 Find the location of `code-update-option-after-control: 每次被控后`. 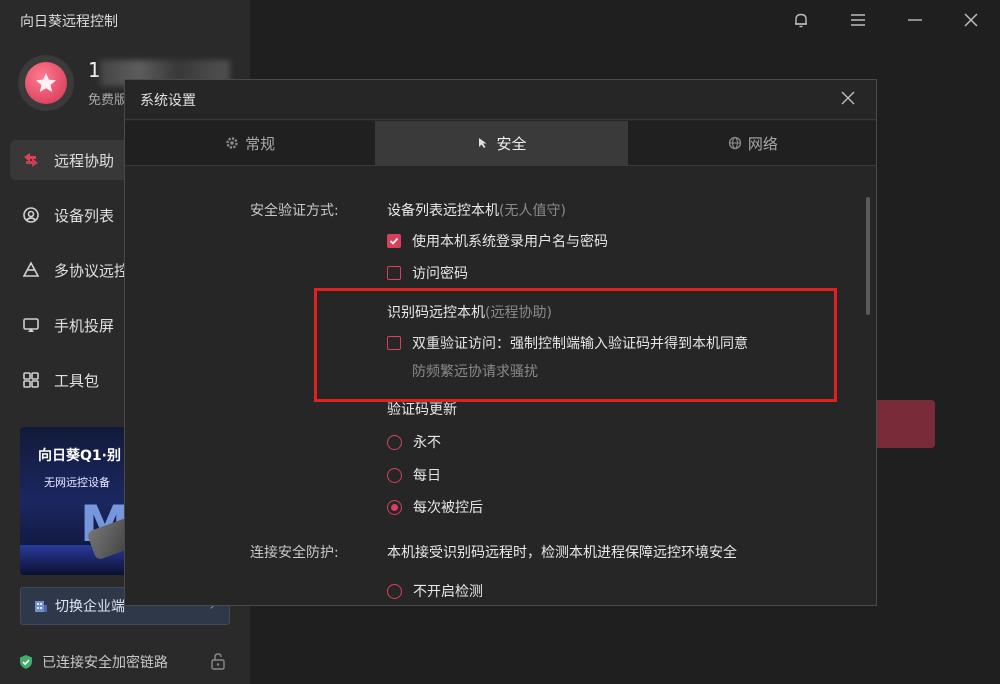

code-update-option-after-control: 每次被控后 is located at coordinates (435, 507).